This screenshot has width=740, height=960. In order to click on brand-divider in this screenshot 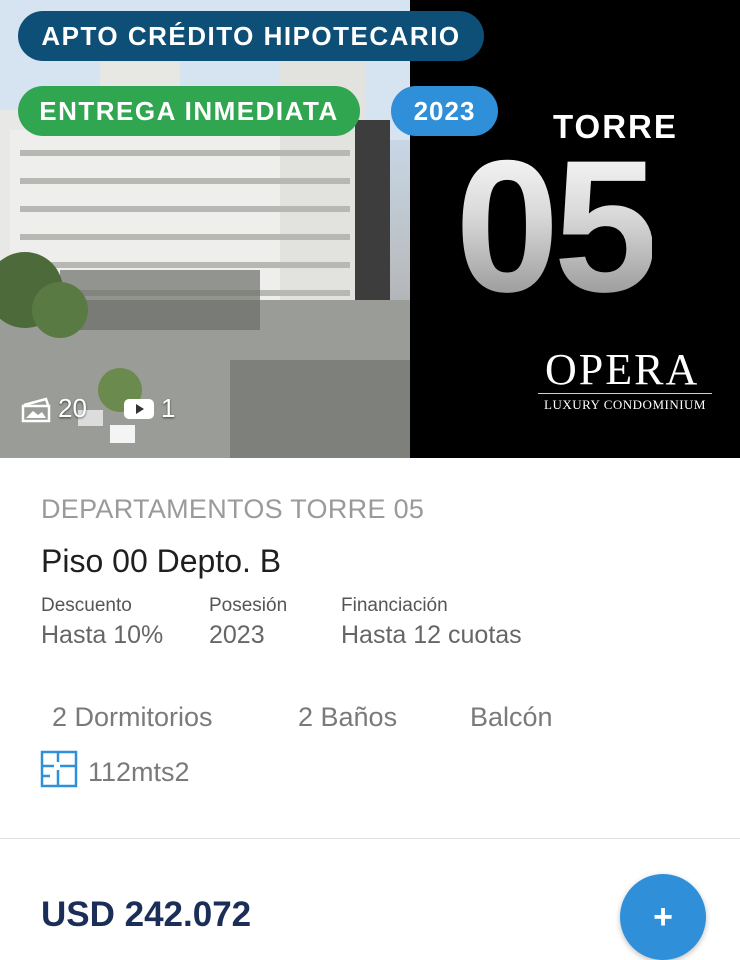, I will do `click(625, 393)`.